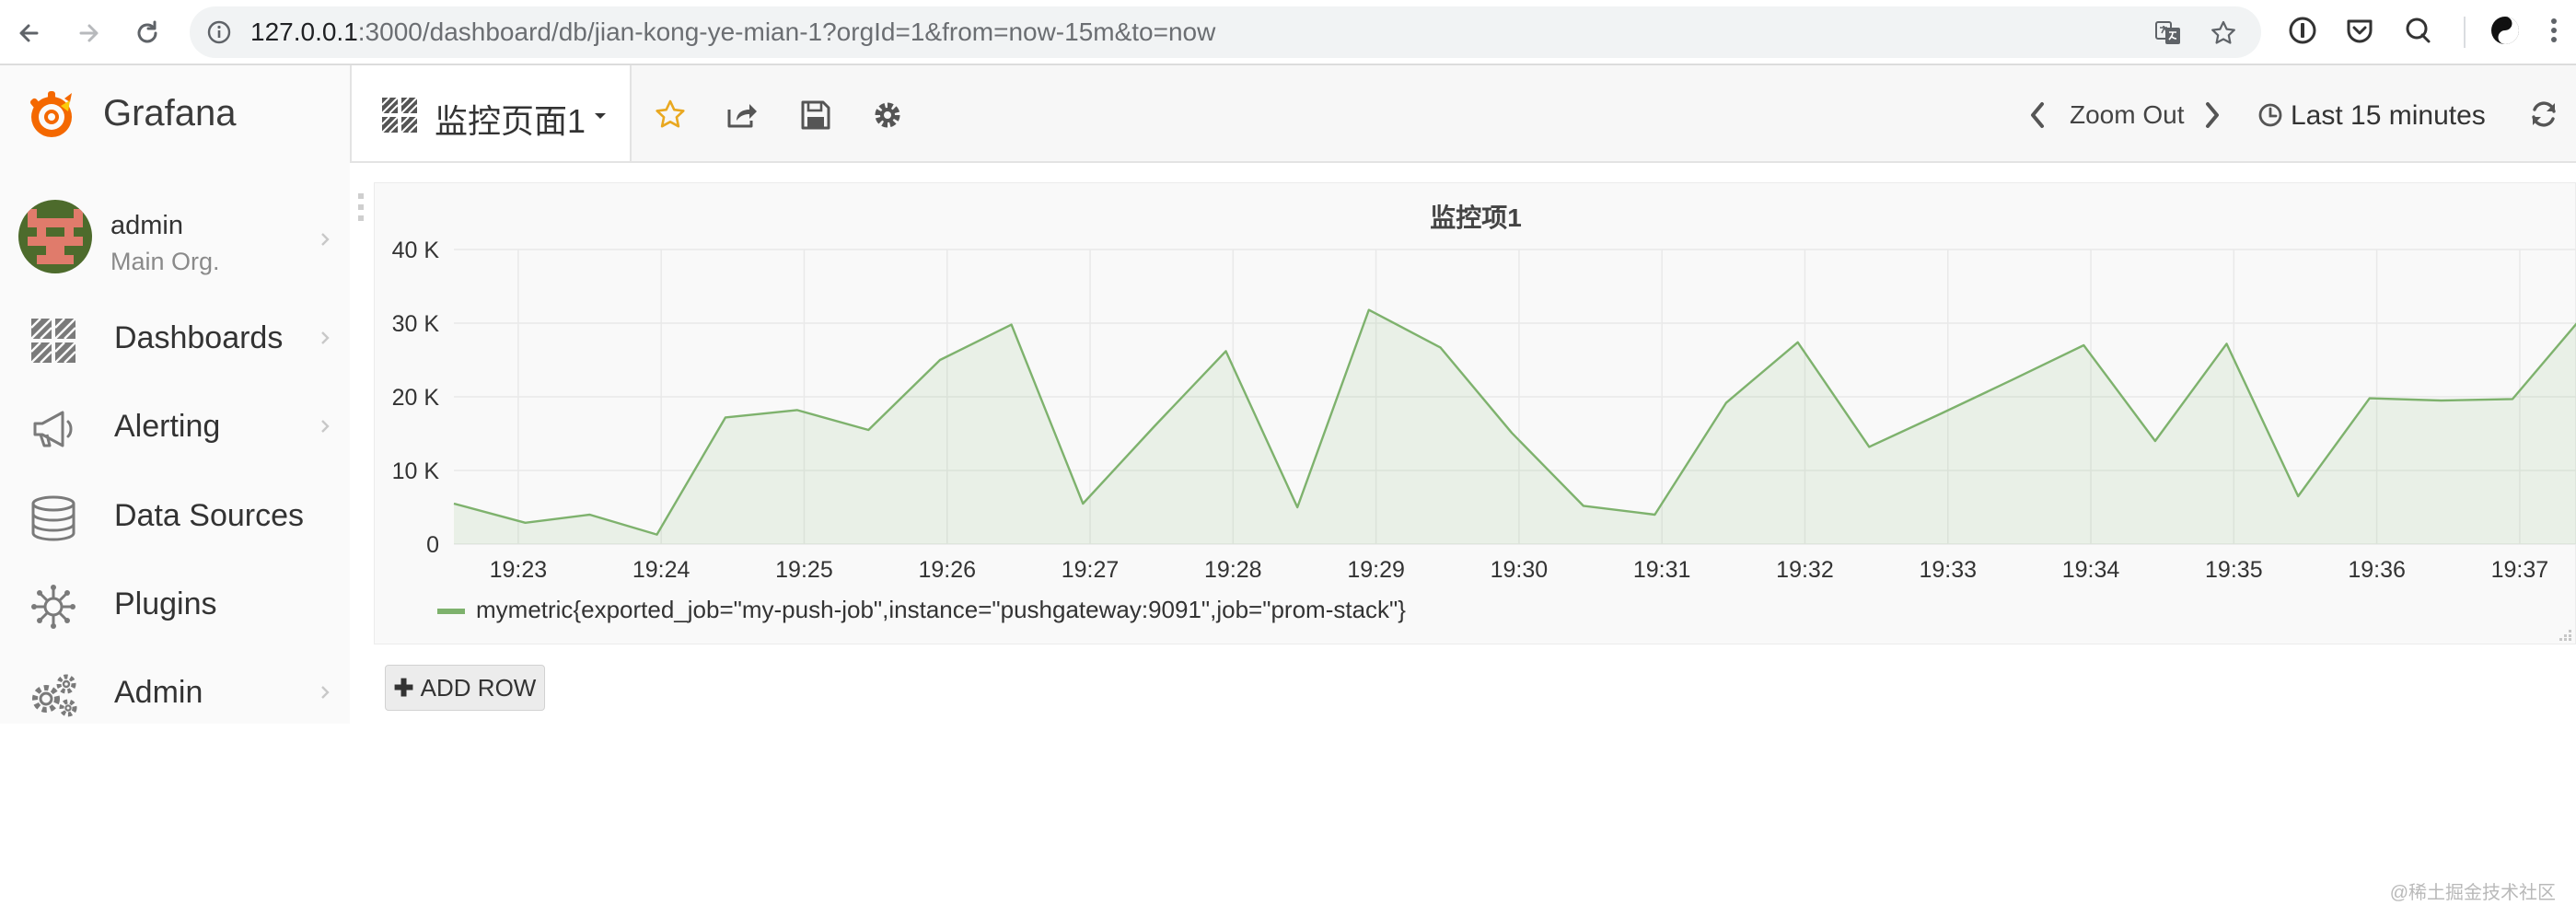  What do you see at coordinates (670, 115) in the screenshot?
I see `star-dashboard-icon` at bounding box center [670, 115].